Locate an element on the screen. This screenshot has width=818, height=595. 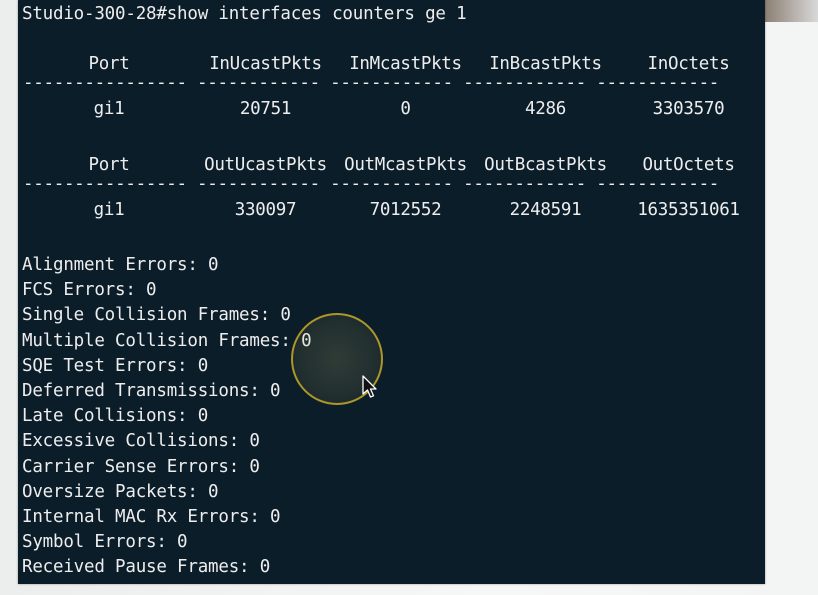
cell-in-mcast: 0 is located at coordinates (405, 109).